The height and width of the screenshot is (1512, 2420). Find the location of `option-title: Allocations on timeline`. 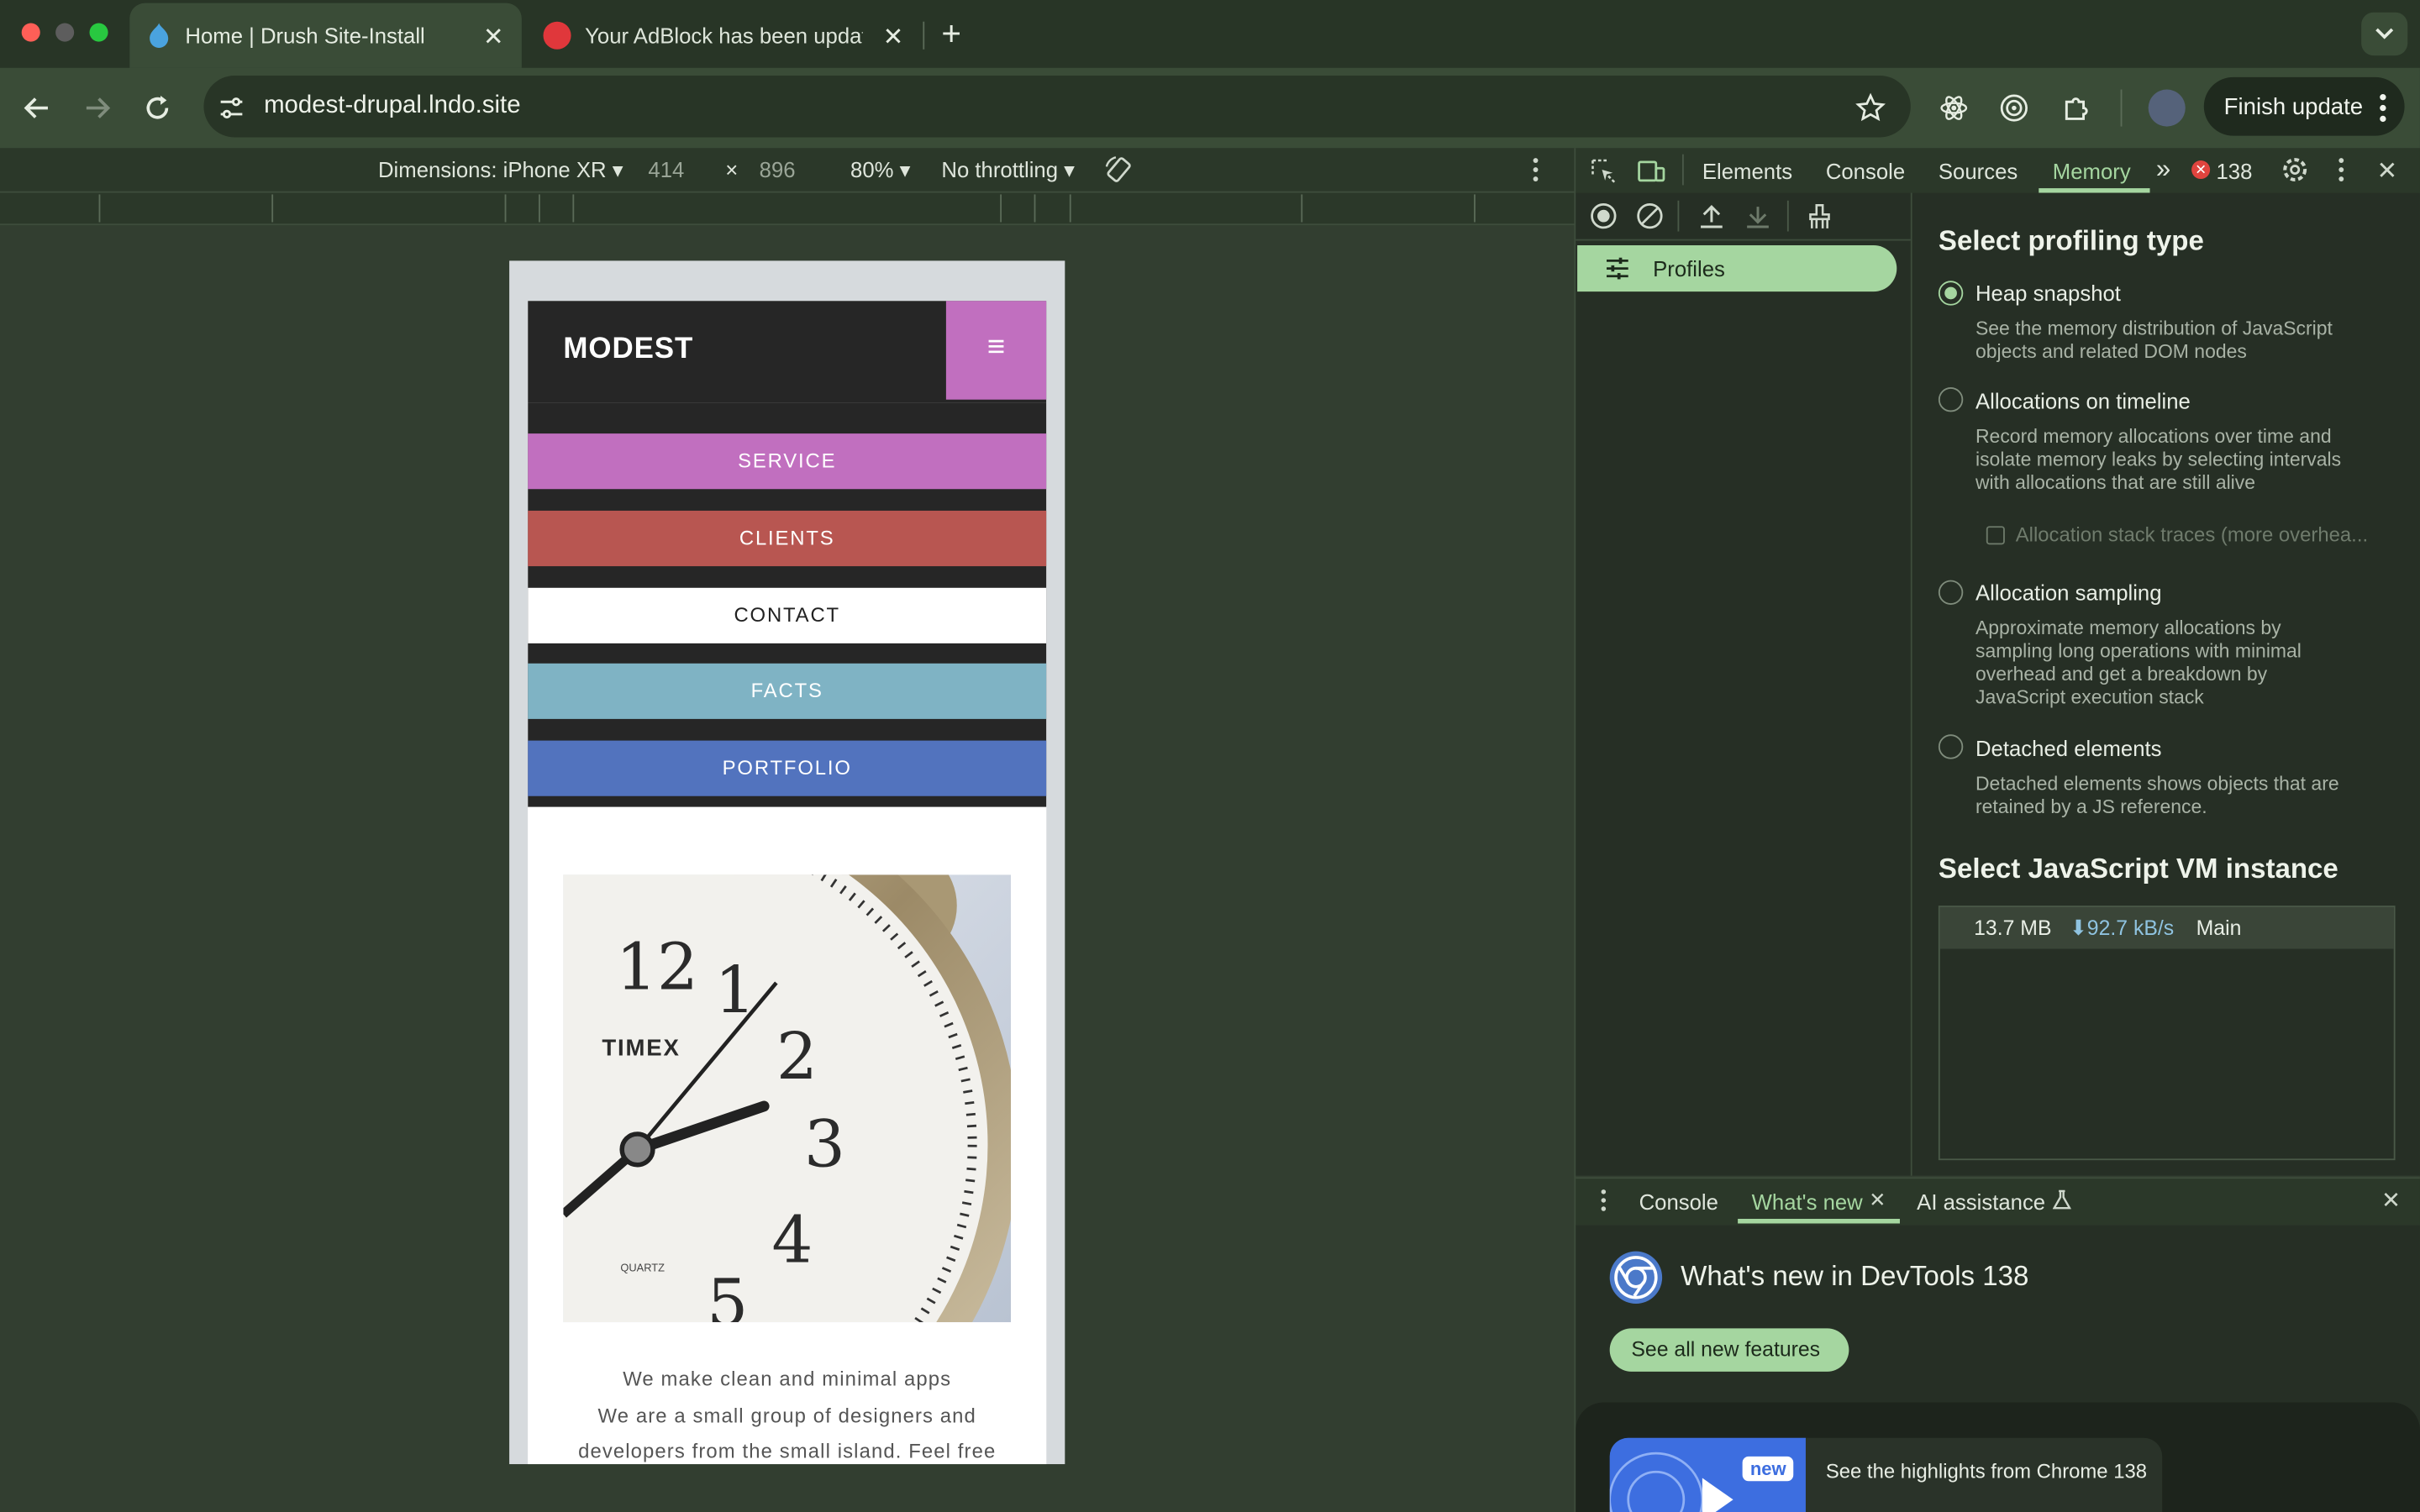

option-title: Allocations on timeline is located at coordinates (2083, 401).